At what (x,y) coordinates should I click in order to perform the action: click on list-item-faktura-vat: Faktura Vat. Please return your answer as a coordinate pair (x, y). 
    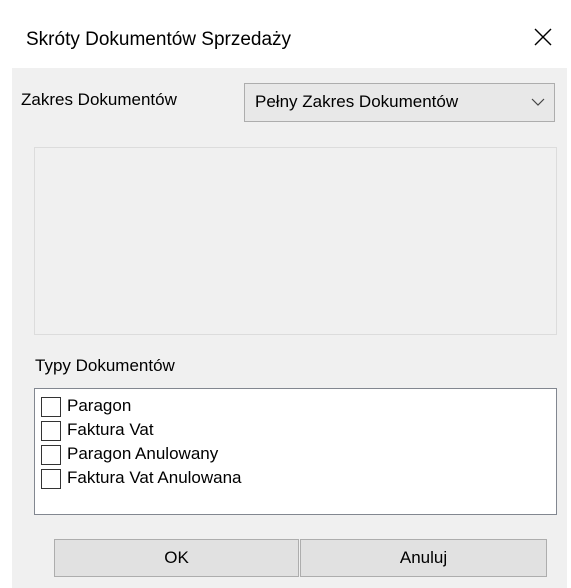
    Looking at the image, I should click on (295, 431).